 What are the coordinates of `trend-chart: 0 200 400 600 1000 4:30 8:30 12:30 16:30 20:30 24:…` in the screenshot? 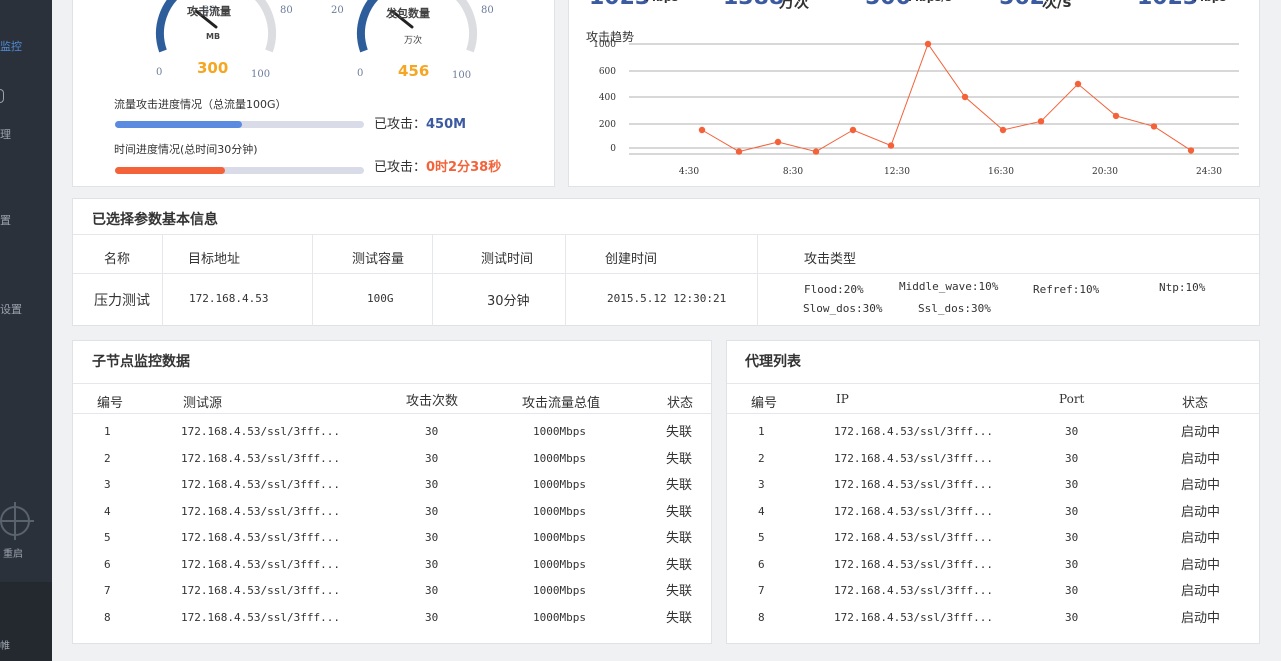 It's located at (916, 108).